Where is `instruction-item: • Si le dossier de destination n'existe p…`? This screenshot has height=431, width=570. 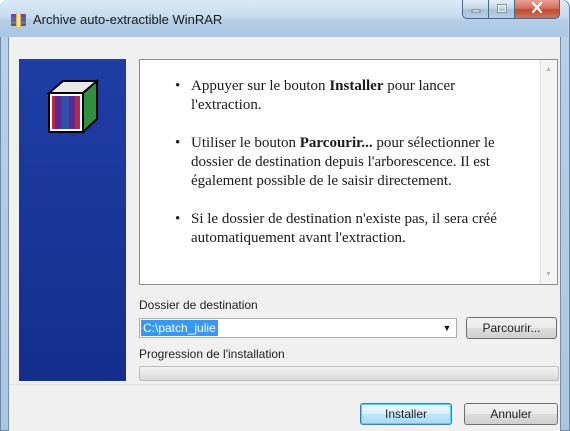
instruction-item: • Si le dossier de destination n'existe p… is located at coordinates (348, 229).